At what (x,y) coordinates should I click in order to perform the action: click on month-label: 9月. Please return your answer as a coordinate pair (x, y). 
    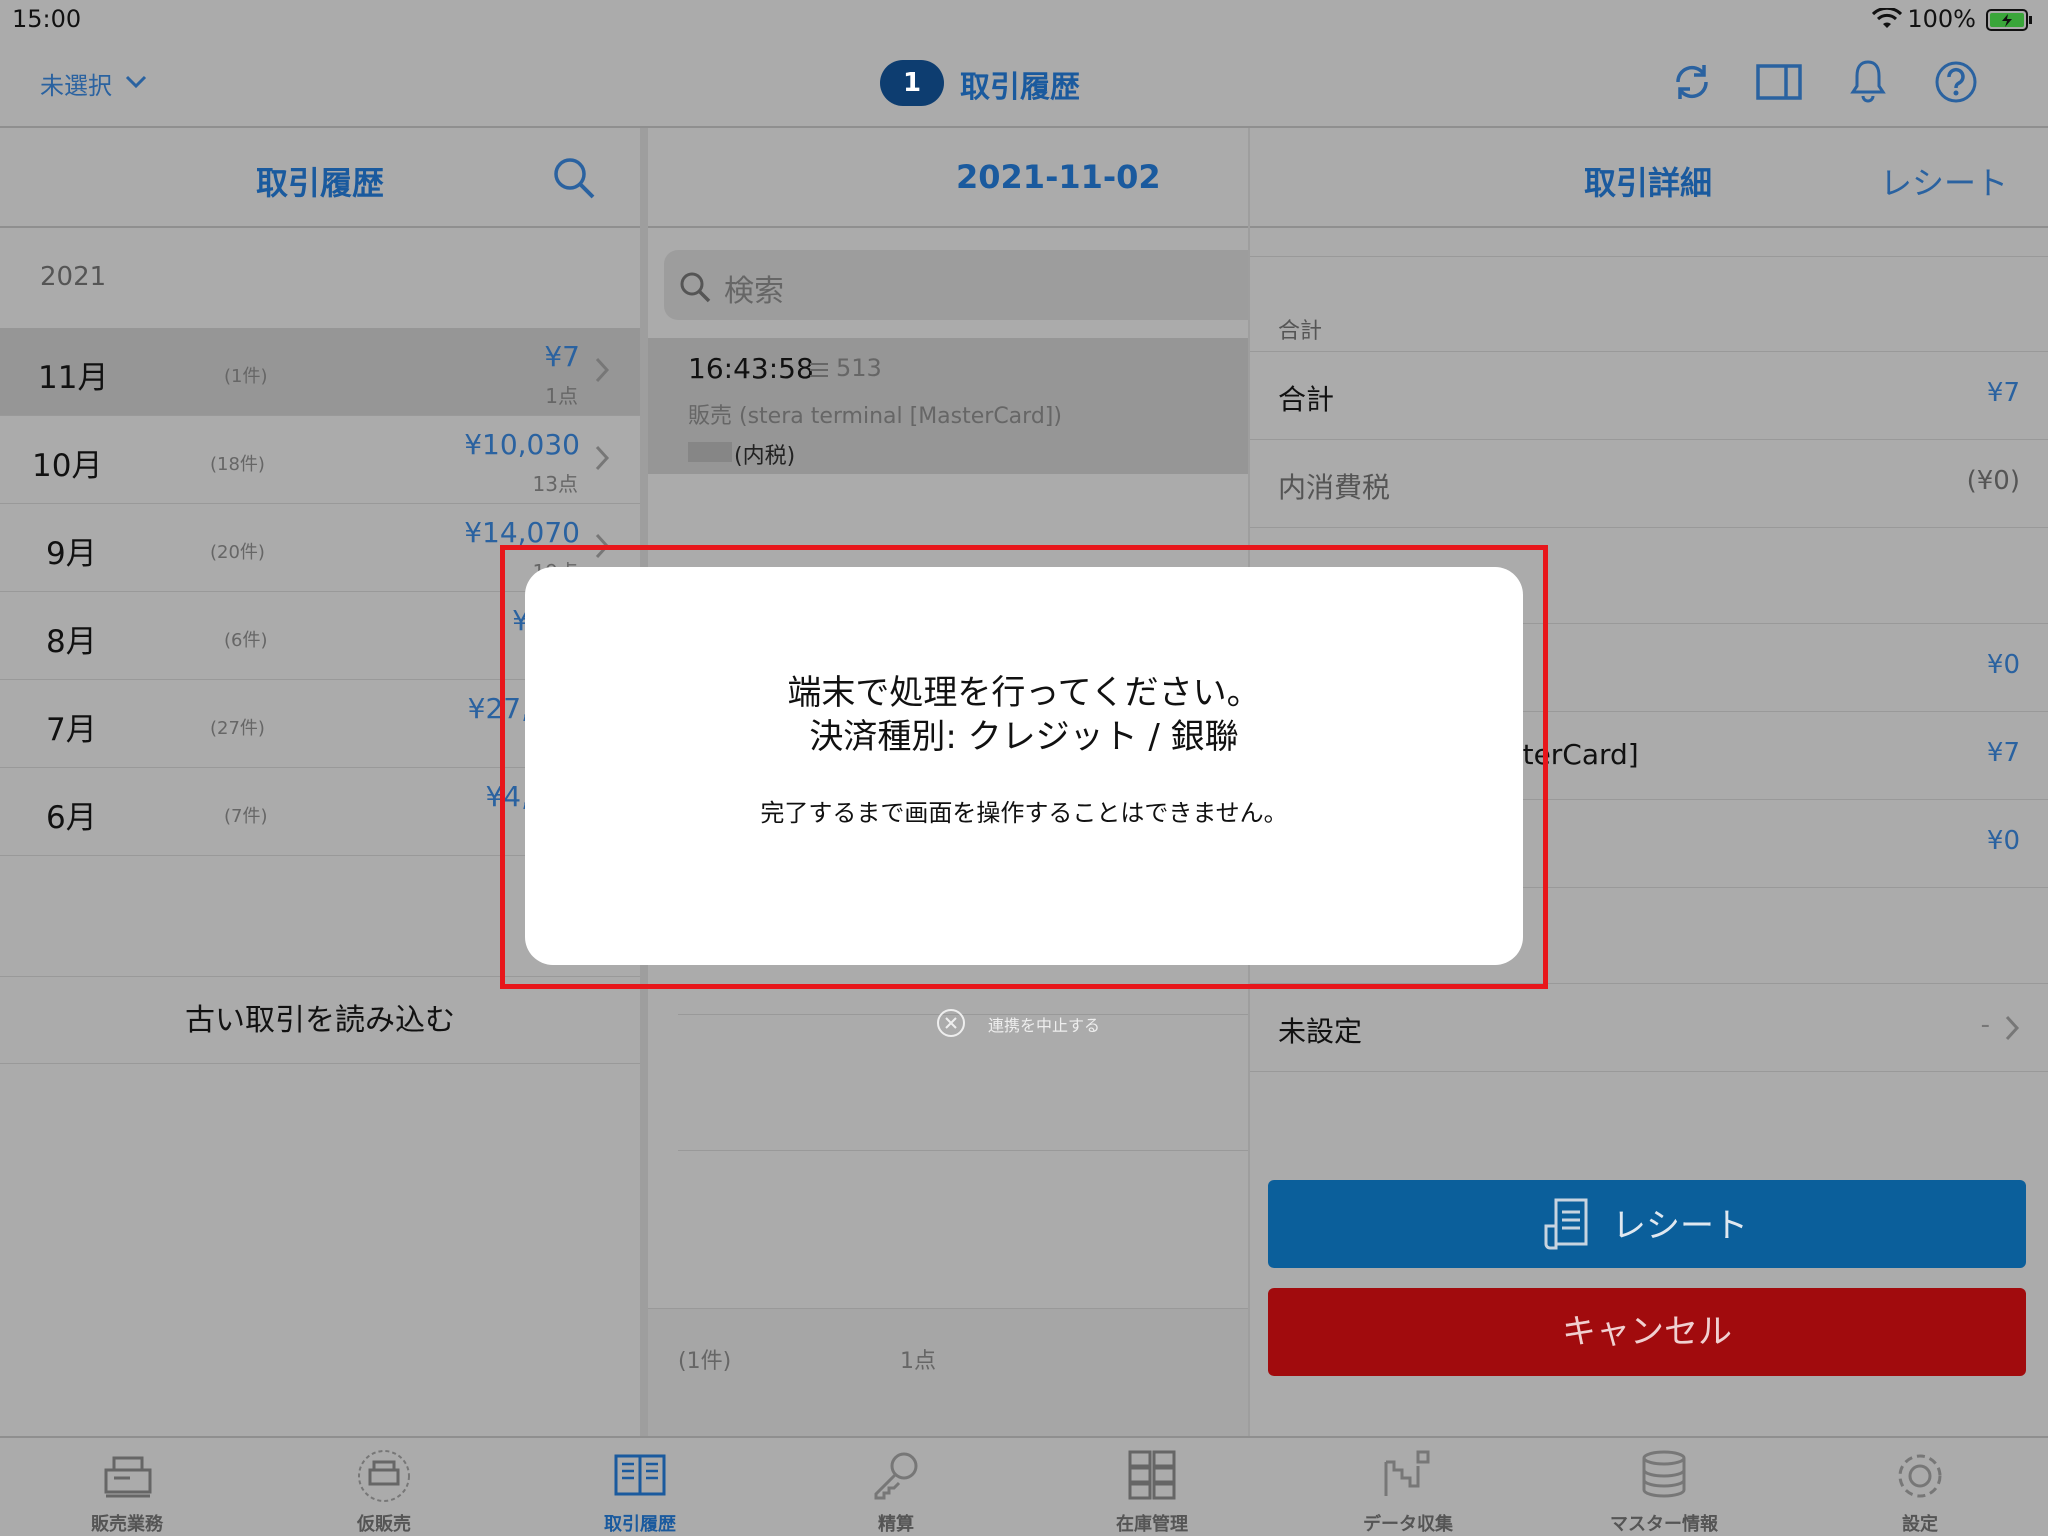
    Looking at the image, I should click on (71, 554).